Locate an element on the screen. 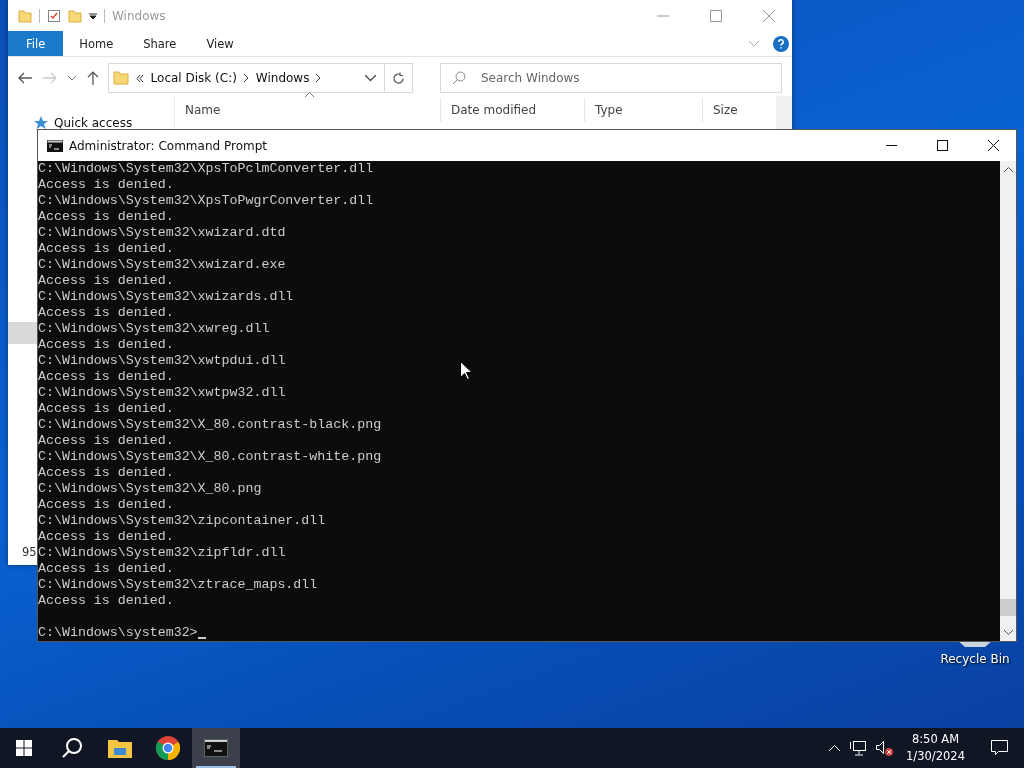  command-prompt: C:\Windows\system32> is located at coordinates (118, 633).